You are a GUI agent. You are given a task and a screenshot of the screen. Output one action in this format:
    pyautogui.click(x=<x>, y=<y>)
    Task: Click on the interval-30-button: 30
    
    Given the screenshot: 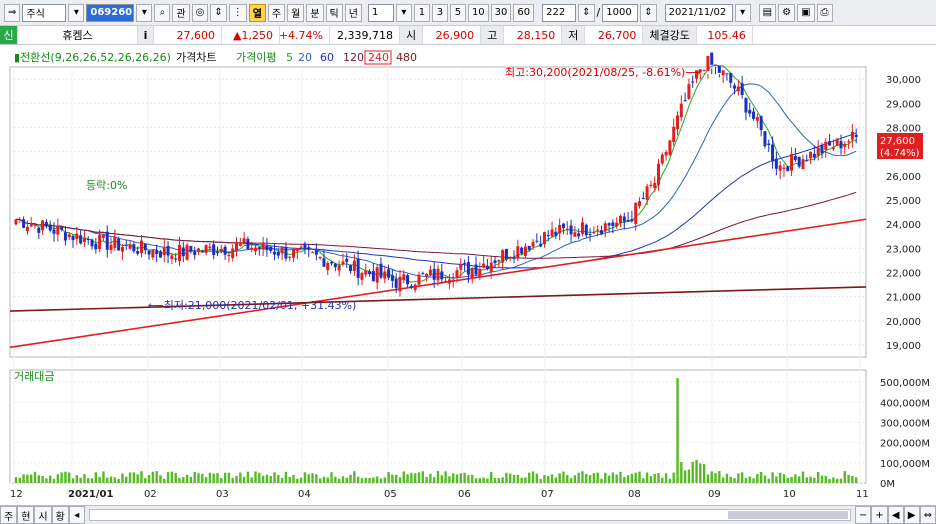 What is the action you would take?
    pyautogui.click(x=501, y=12)
    